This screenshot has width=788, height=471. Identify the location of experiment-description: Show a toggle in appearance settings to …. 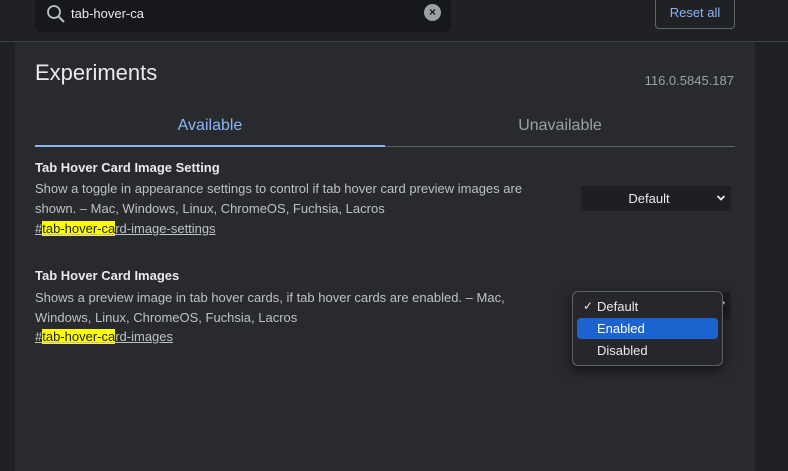
(279, 198).